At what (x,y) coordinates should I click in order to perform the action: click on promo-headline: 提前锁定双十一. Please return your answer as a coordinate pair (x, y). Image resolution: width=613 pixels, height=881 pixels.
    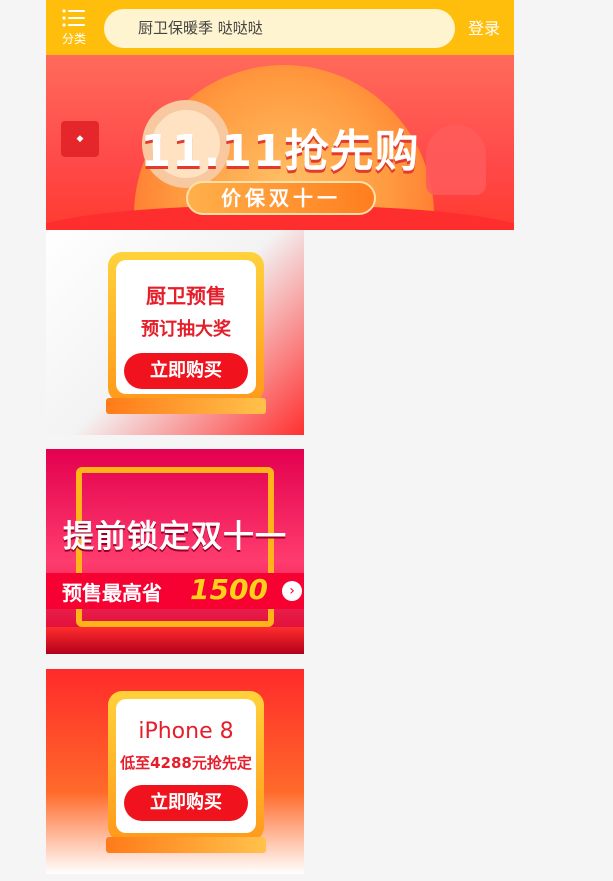
    Looking at the image, I should click on (175, 537).